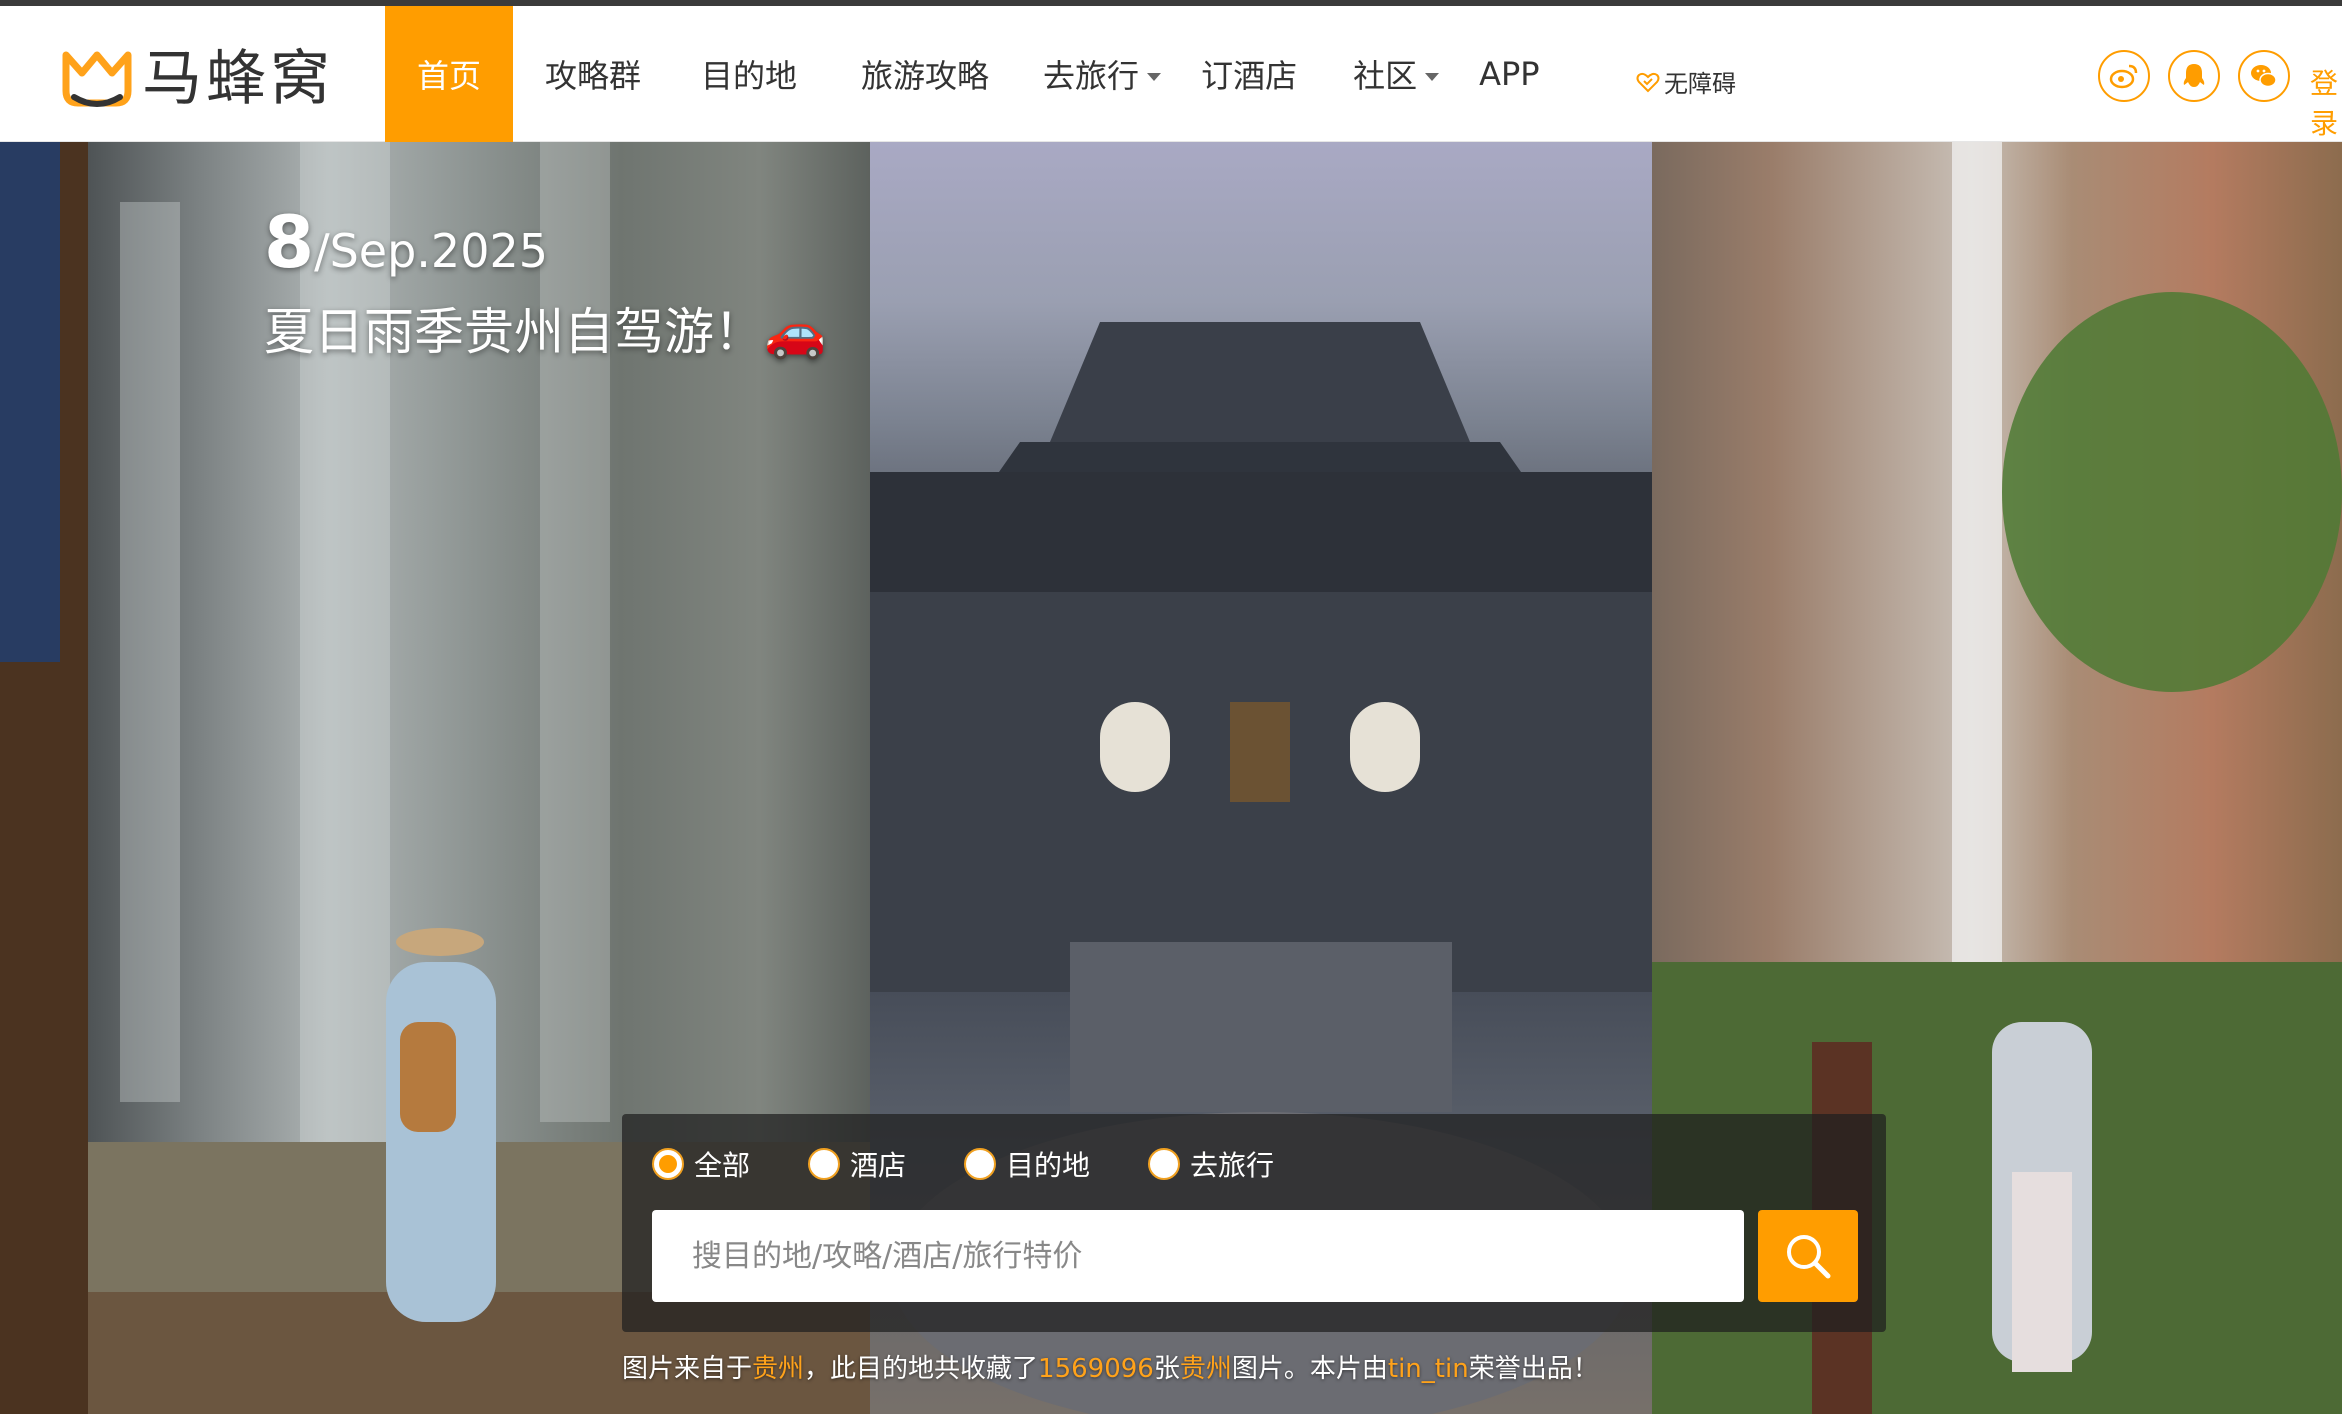 The width and height of the screenshot is (2342, 1414). I want to click on qq-icon, so click(2194, 75).